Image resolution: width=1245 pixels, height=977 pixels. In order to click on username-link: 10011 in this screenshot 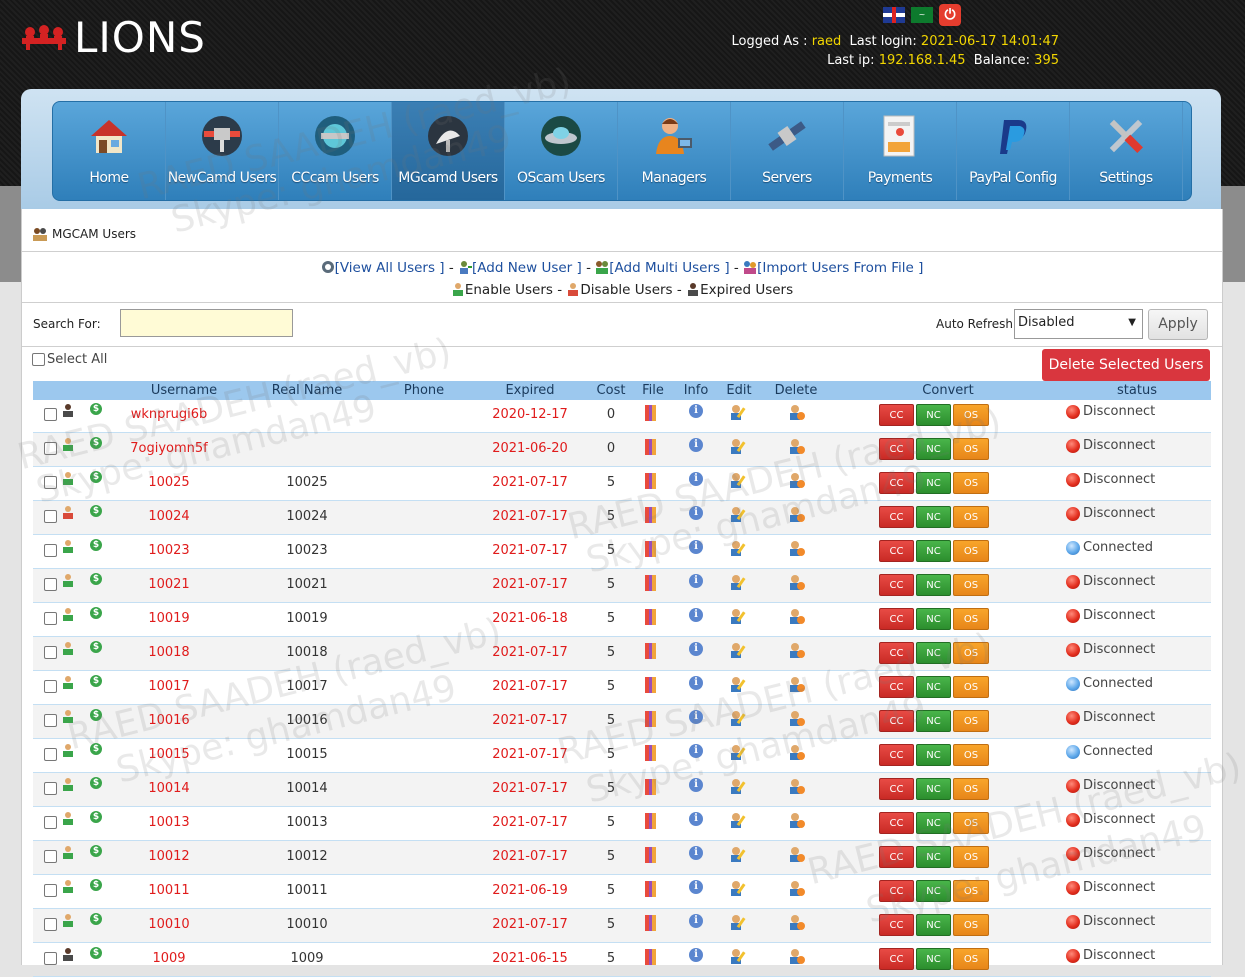, I will do `click(168, 890)`.